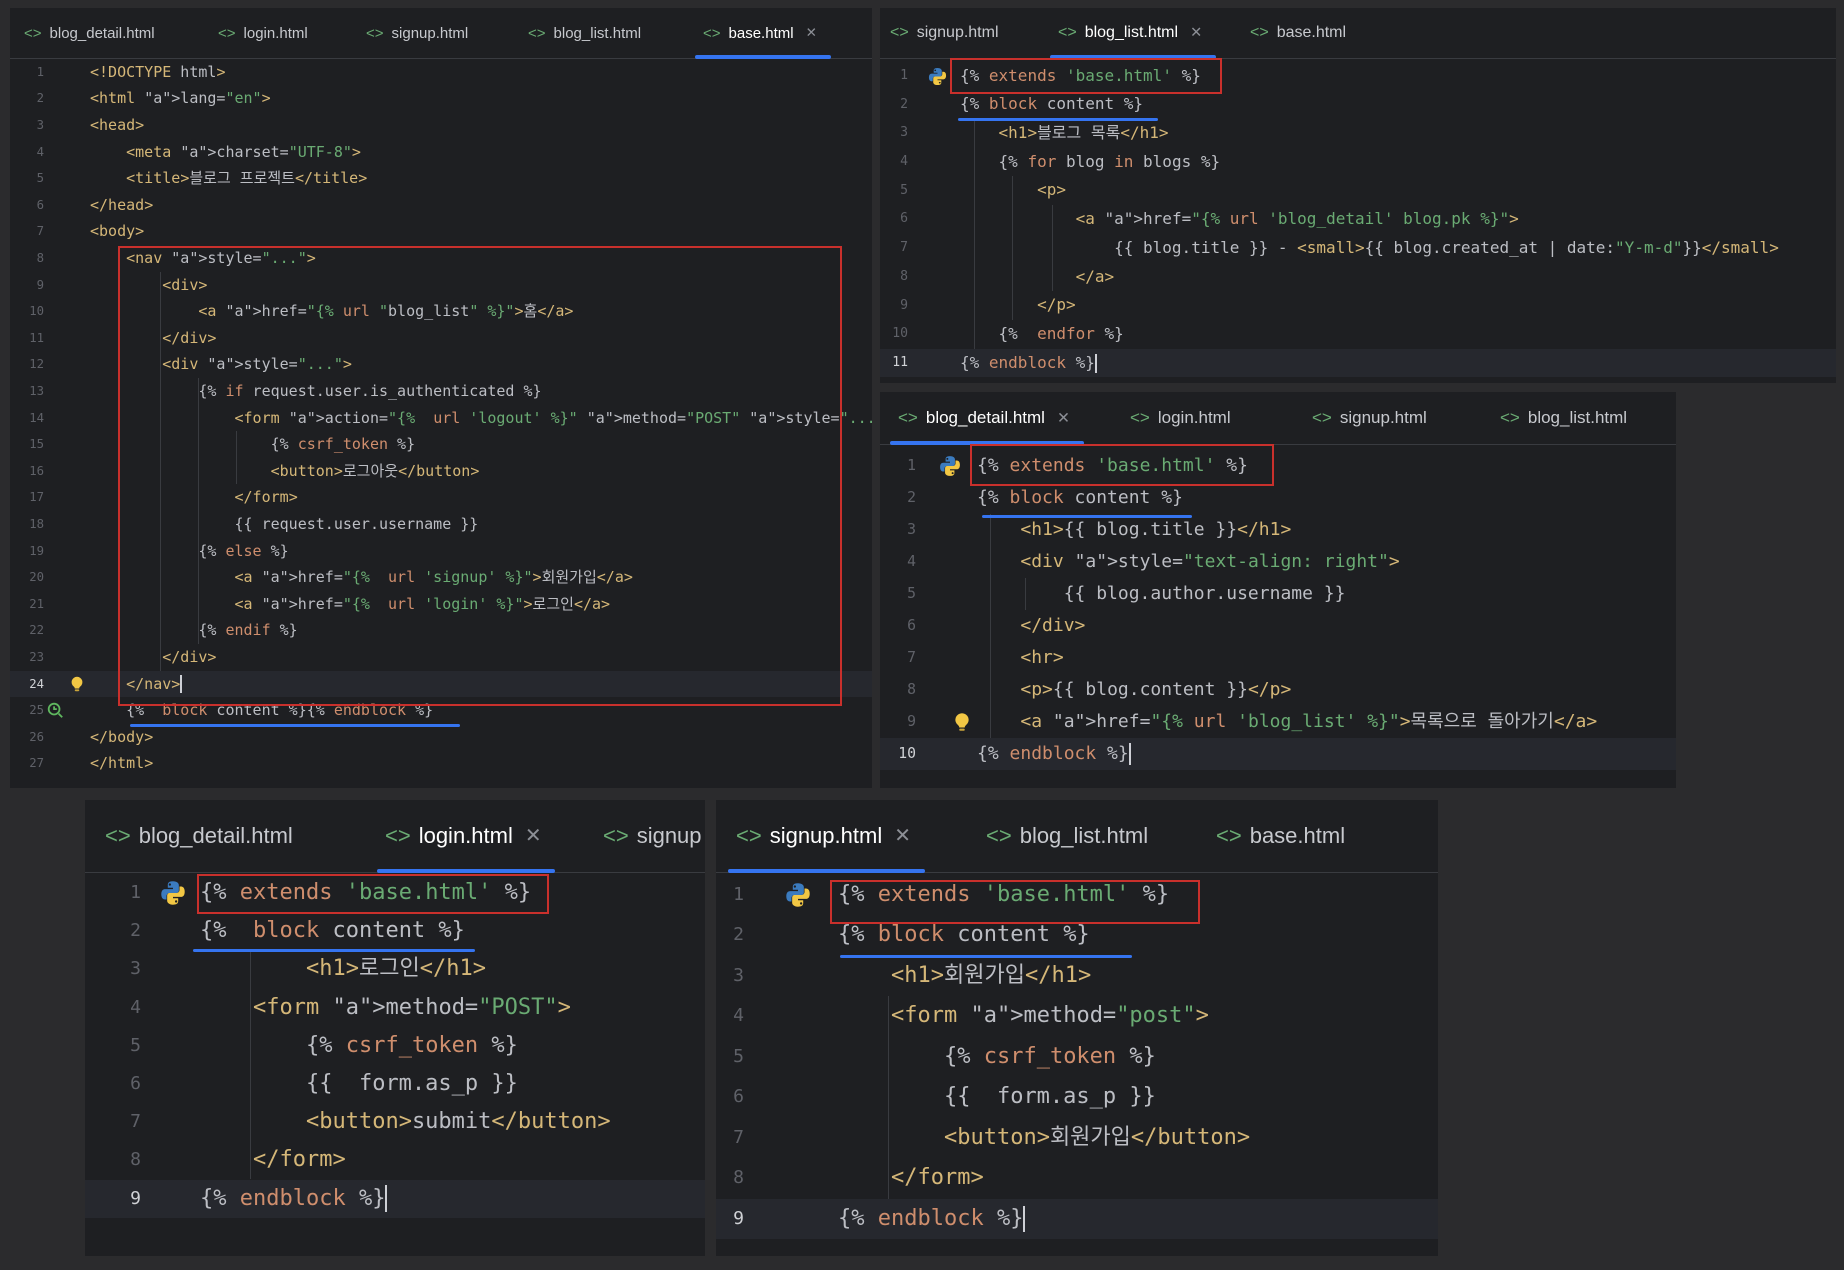  What do you see at coordinates (36, 337) in the screenshot?
I see `line-number: 11` at bounding box center [36, 337].